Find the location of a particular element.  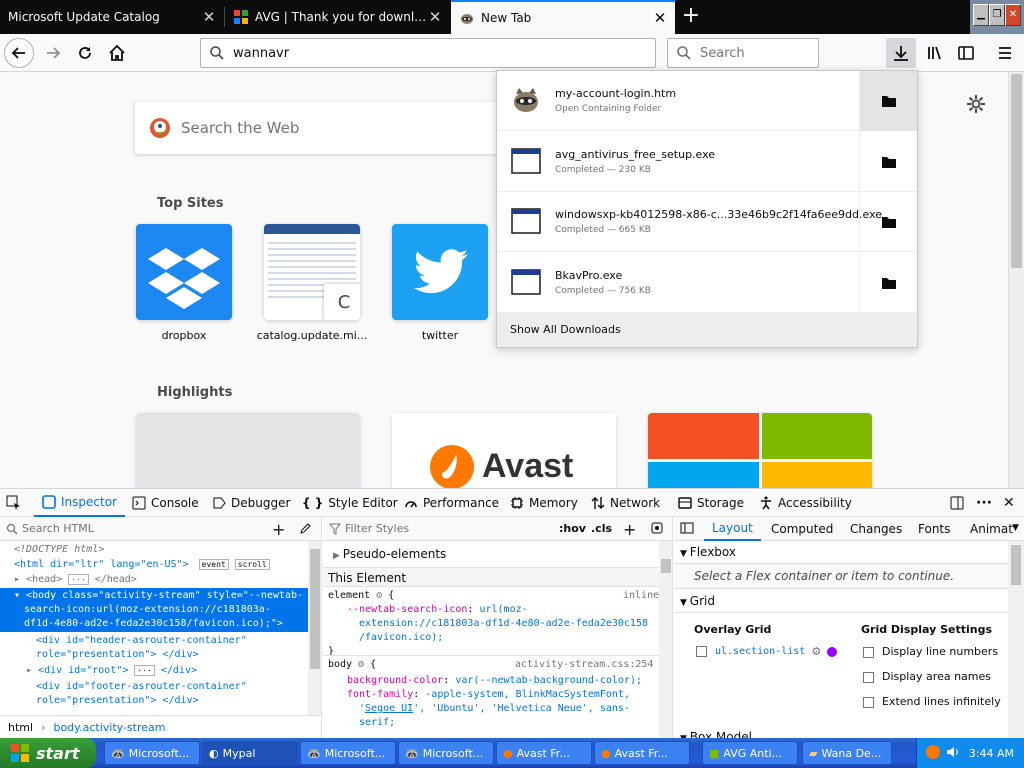

highlight-card is located at coordinates (248, 450).